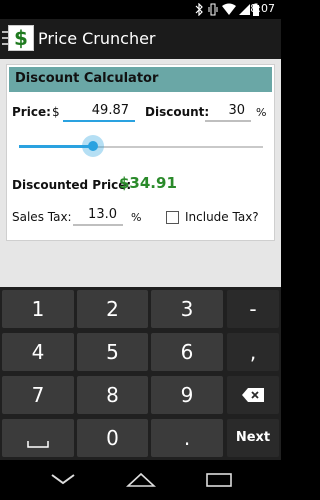 The height and width of the screenshot is (500, 320). What do you see at coordinates (42, 217) in the screenshot?
I see `sales-tax-label: Sales Tax:` at bounding box center [42, 217].